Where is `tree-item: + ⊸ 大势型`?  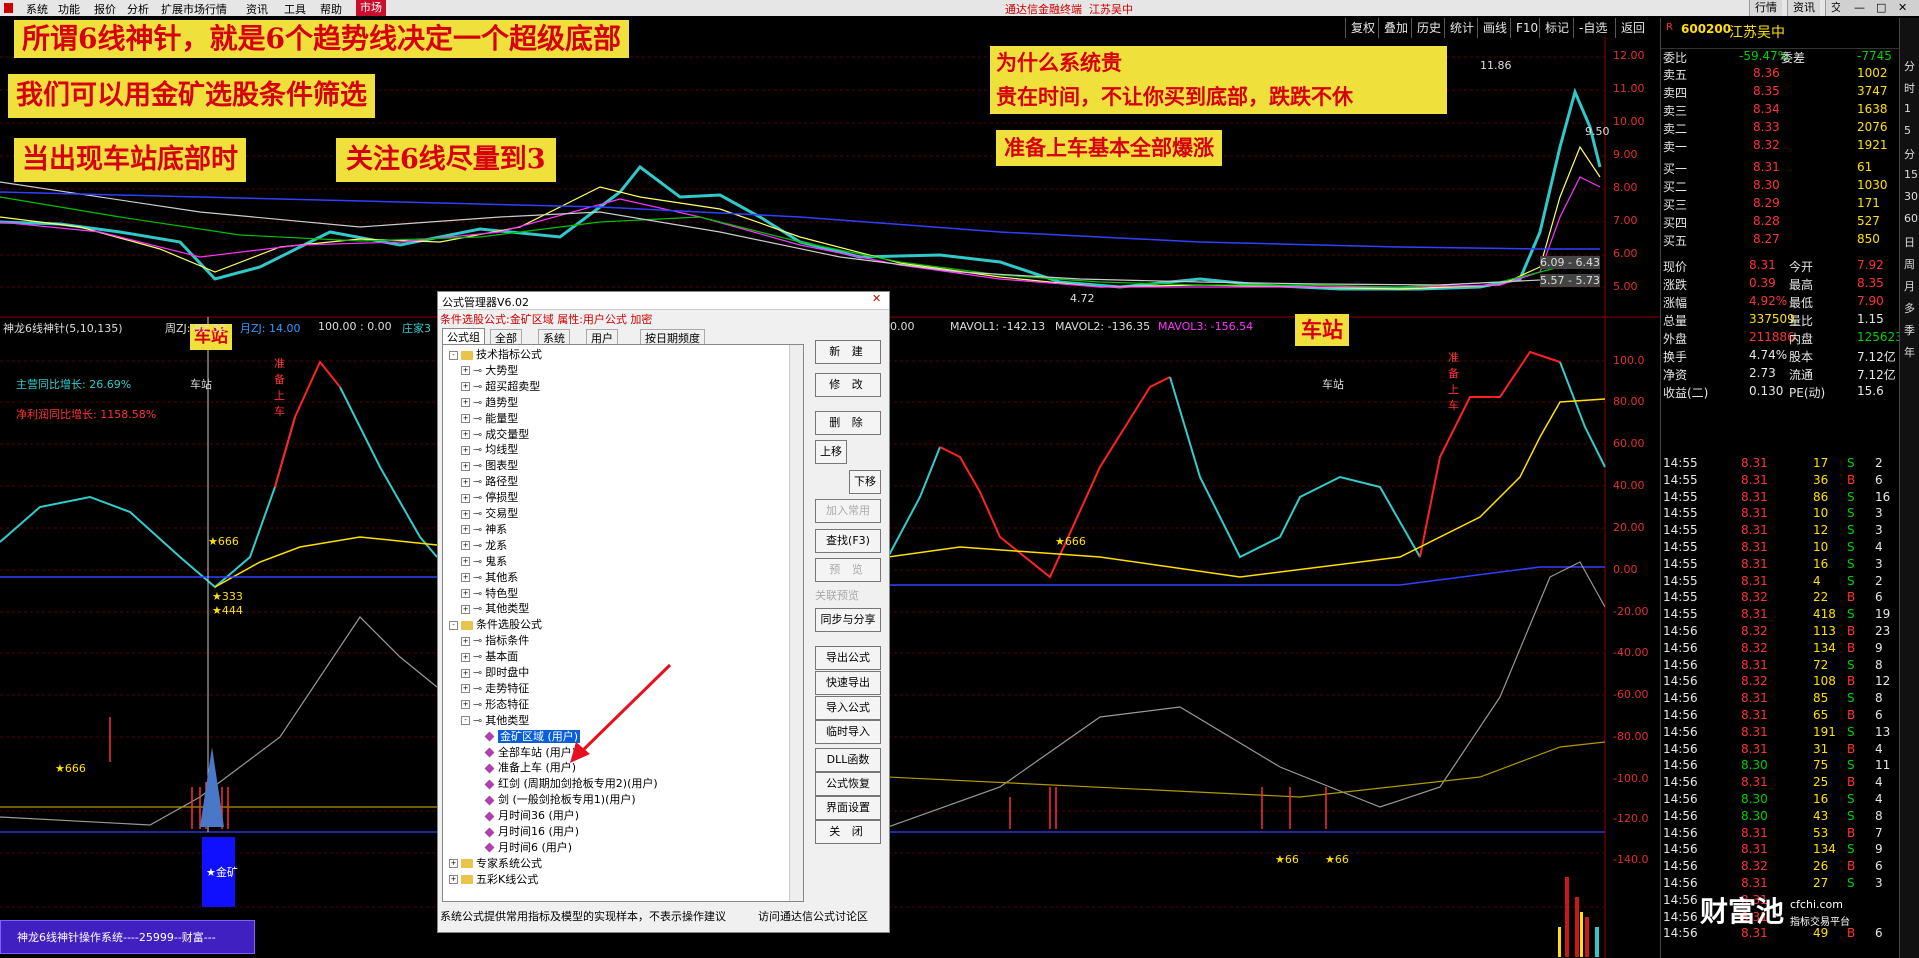 tree-item: + ⊸ 大势型 is located at coordinates (489, 370).